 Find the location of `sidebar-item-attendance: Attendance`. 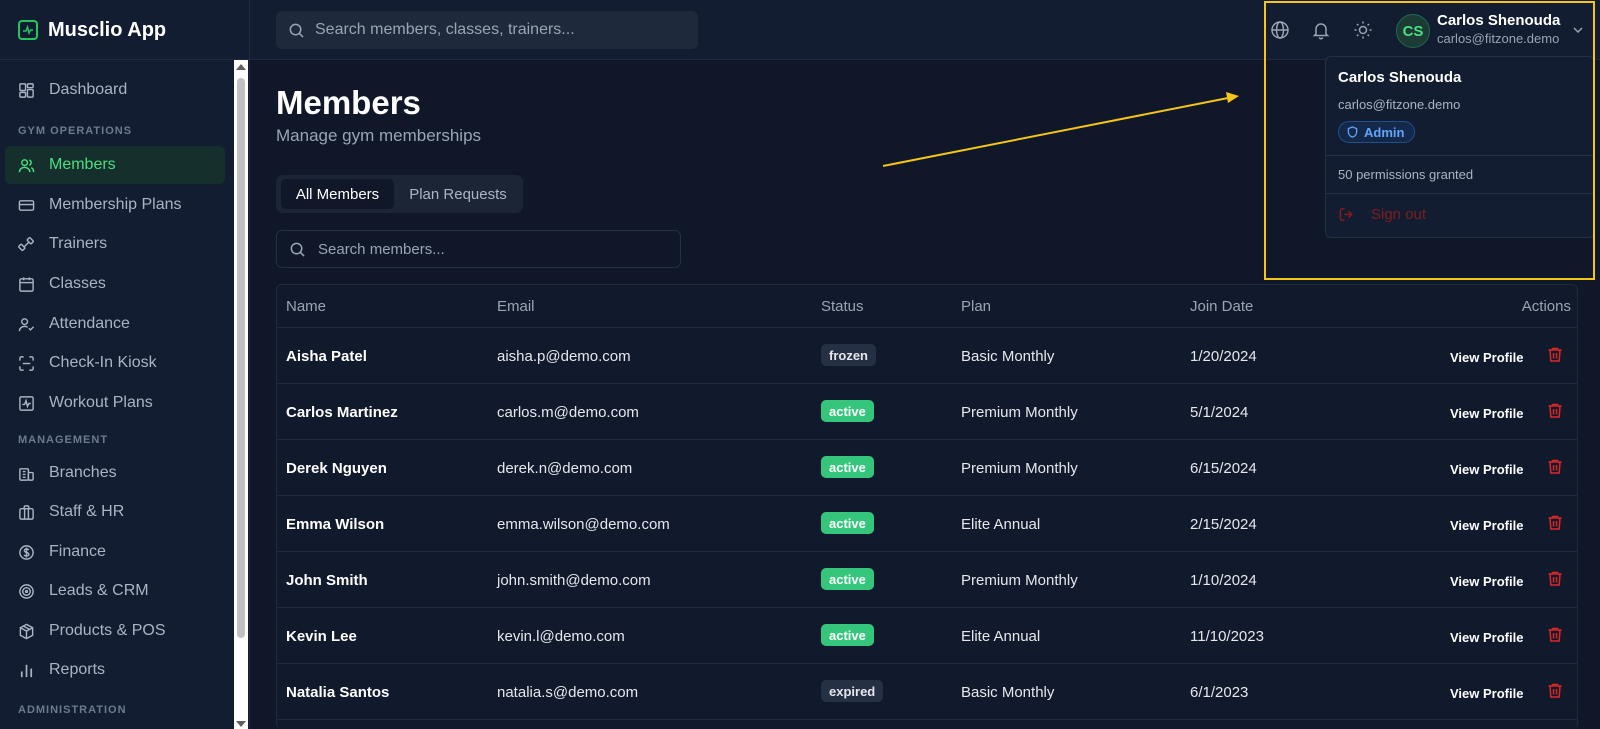

sidebar-item-attendance: Attendance is located at coordinates (115, 324).